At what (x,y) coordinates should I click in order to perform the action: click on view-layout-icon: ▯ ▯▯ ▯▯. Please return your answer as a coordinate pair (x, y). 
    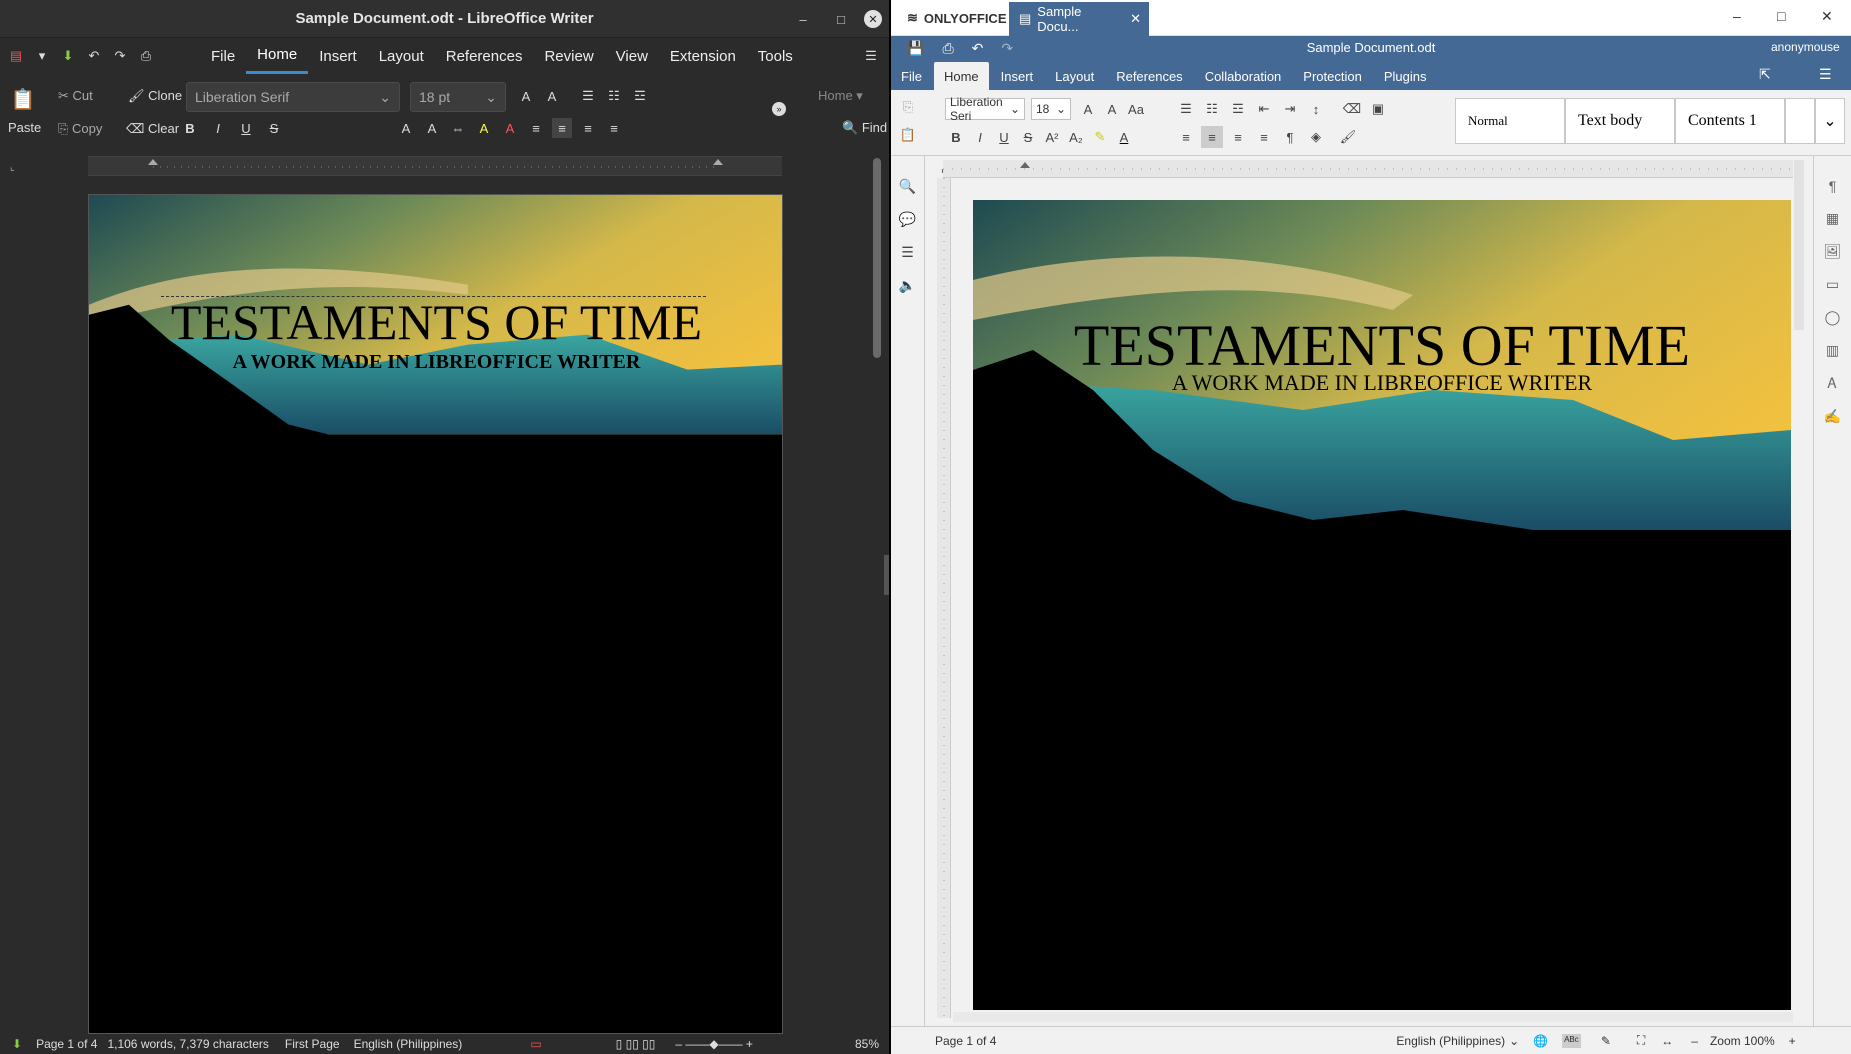
    Looking at the image, I should click on (636, 1044).